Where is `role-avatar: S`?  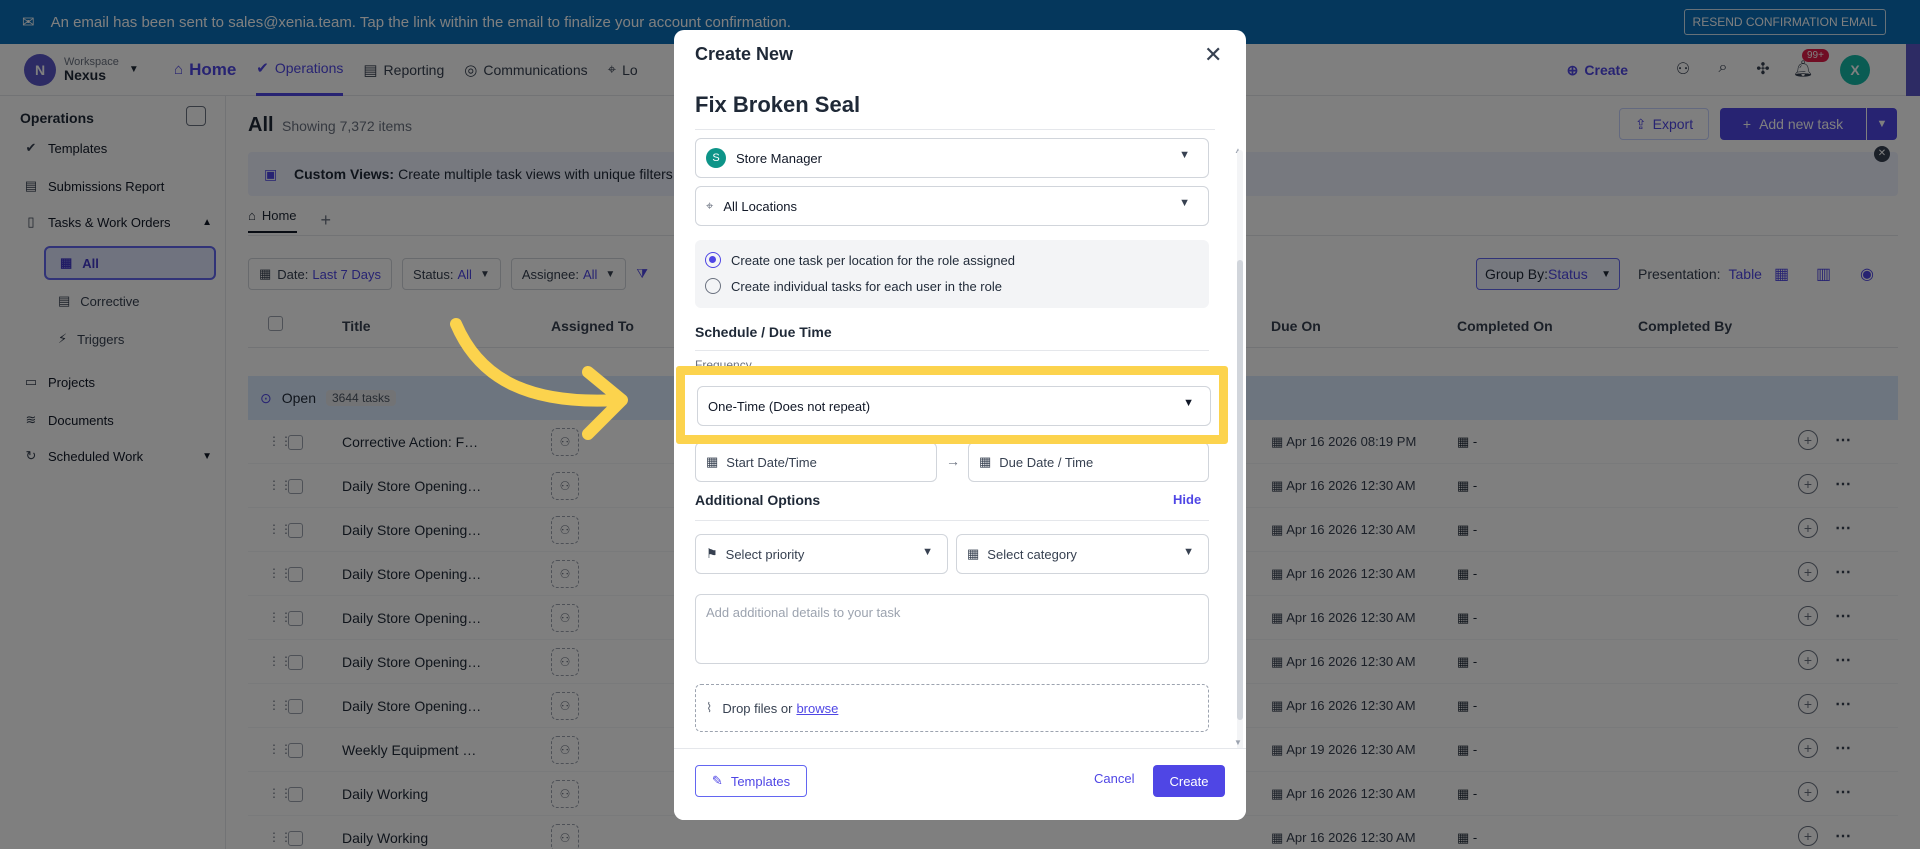 role-avatar: S is located at coordinates (716, 158).